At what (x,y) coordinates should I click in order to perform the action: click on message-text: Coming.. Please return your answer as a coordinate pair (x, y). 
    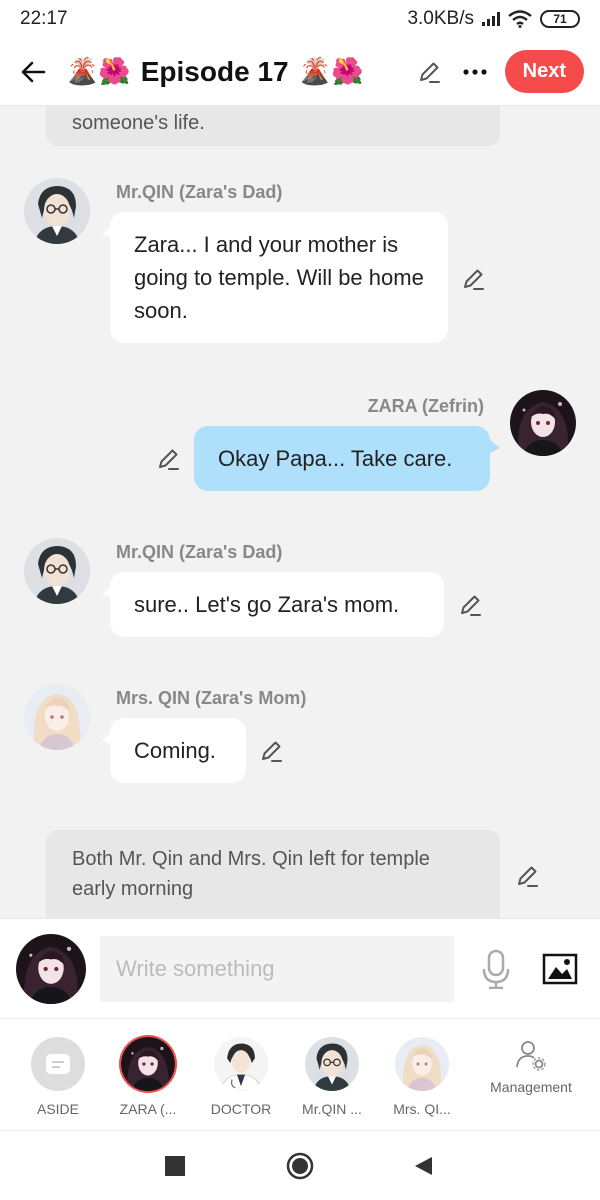
    Looking at the image, I should click on (175, 750).